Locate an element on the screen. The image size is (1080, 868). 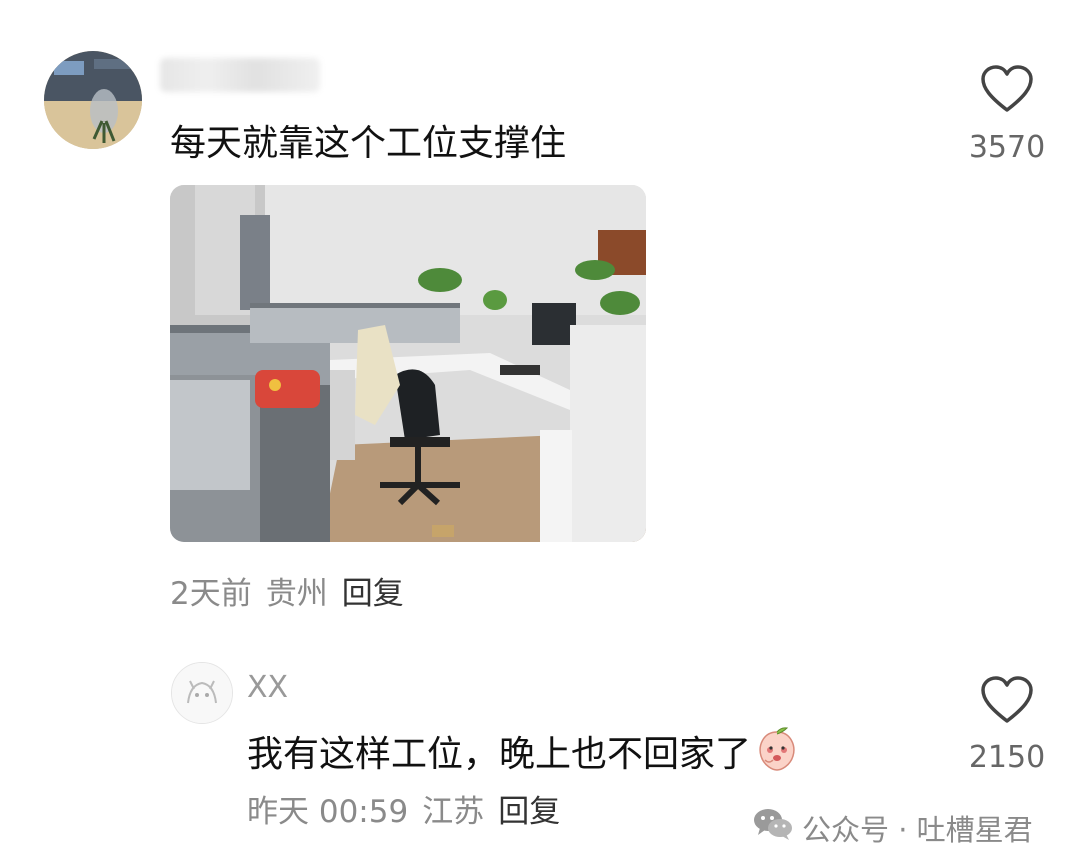
watermark-text: 公众号 · 吐槽星君 is located at coordinates (917, 829).